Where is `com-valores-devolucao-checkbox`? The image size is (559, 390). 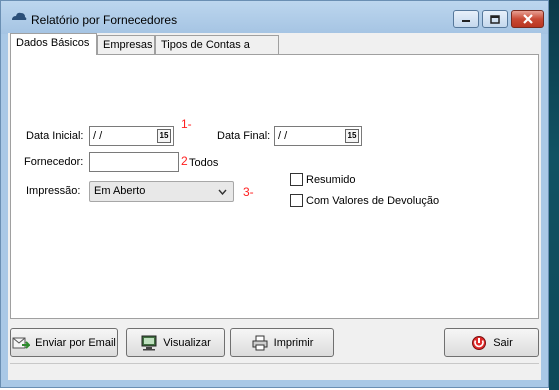 com-valores-devolucao-checkbox is located at coordinates (296, 200).